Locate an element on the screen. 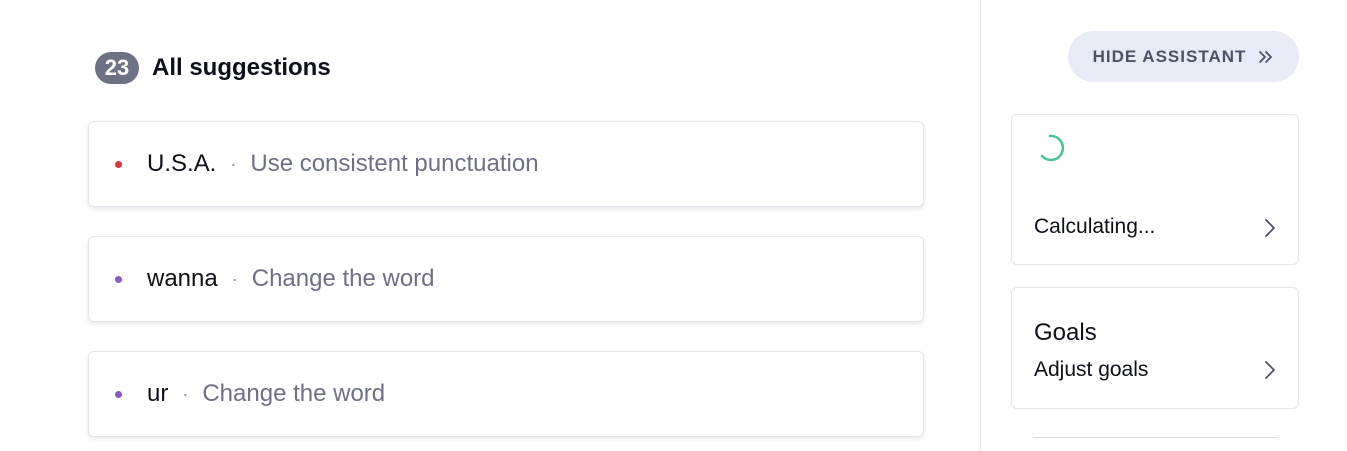 The height and width of the screenshot is (451, 1347). hide-assistant-button: HIDE ASSISTANT is located at coordinates (1183, 56).